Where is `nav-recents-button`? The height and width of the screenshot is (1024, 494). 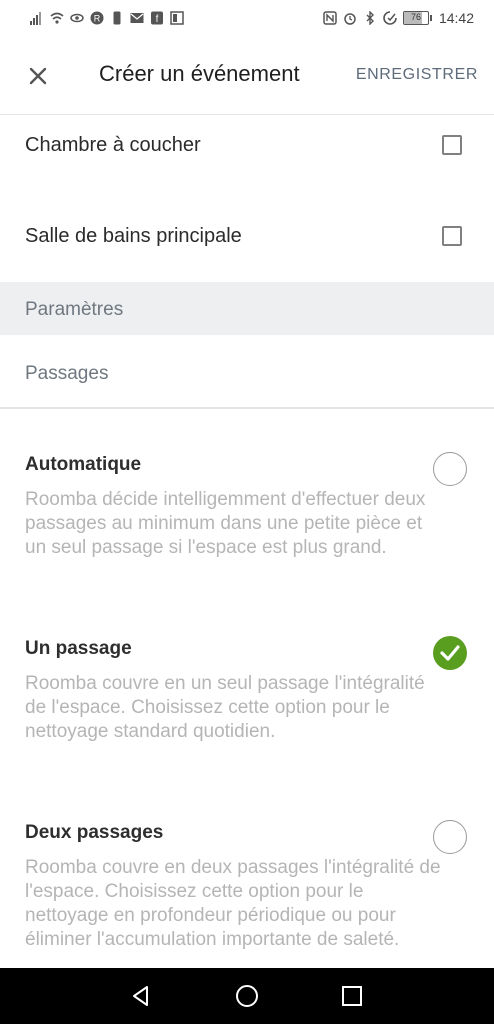
nav-recents-button is located at coordinates (352, 996).